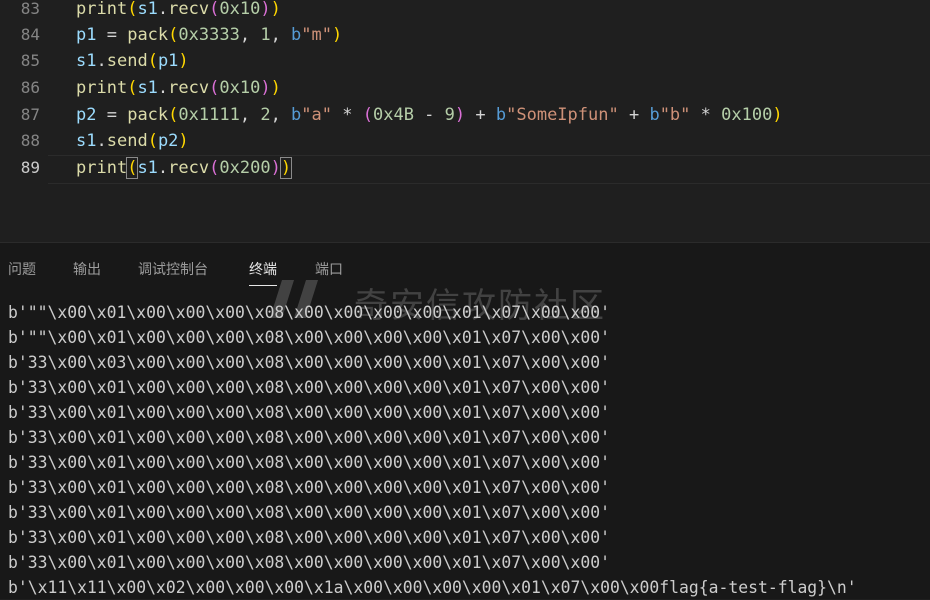 The height and width of the screenshot is (600, 930). I want to click on panel-tabs: 问题 输出 调试控制台 终端 端口, so click(465, 269).